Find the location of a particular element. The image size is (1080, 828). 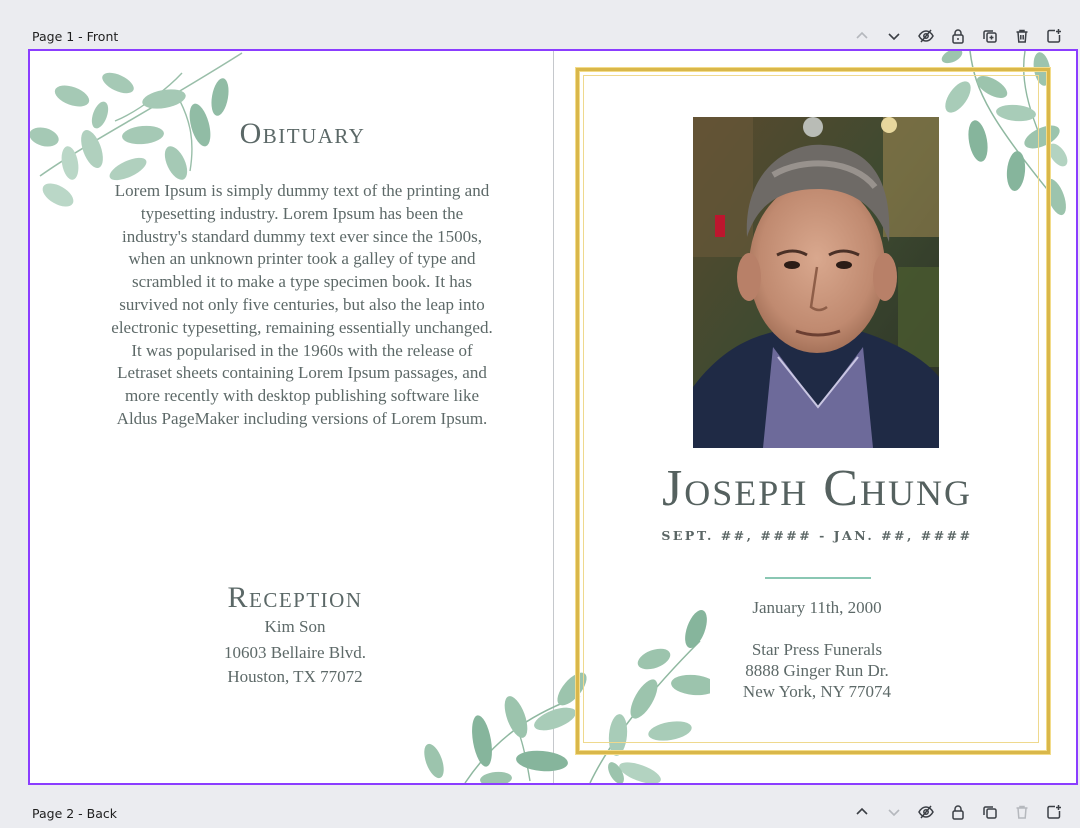

life-dates: SEPT. ##, #### - JAN. ##, #### is located at coordinates (817, 535).